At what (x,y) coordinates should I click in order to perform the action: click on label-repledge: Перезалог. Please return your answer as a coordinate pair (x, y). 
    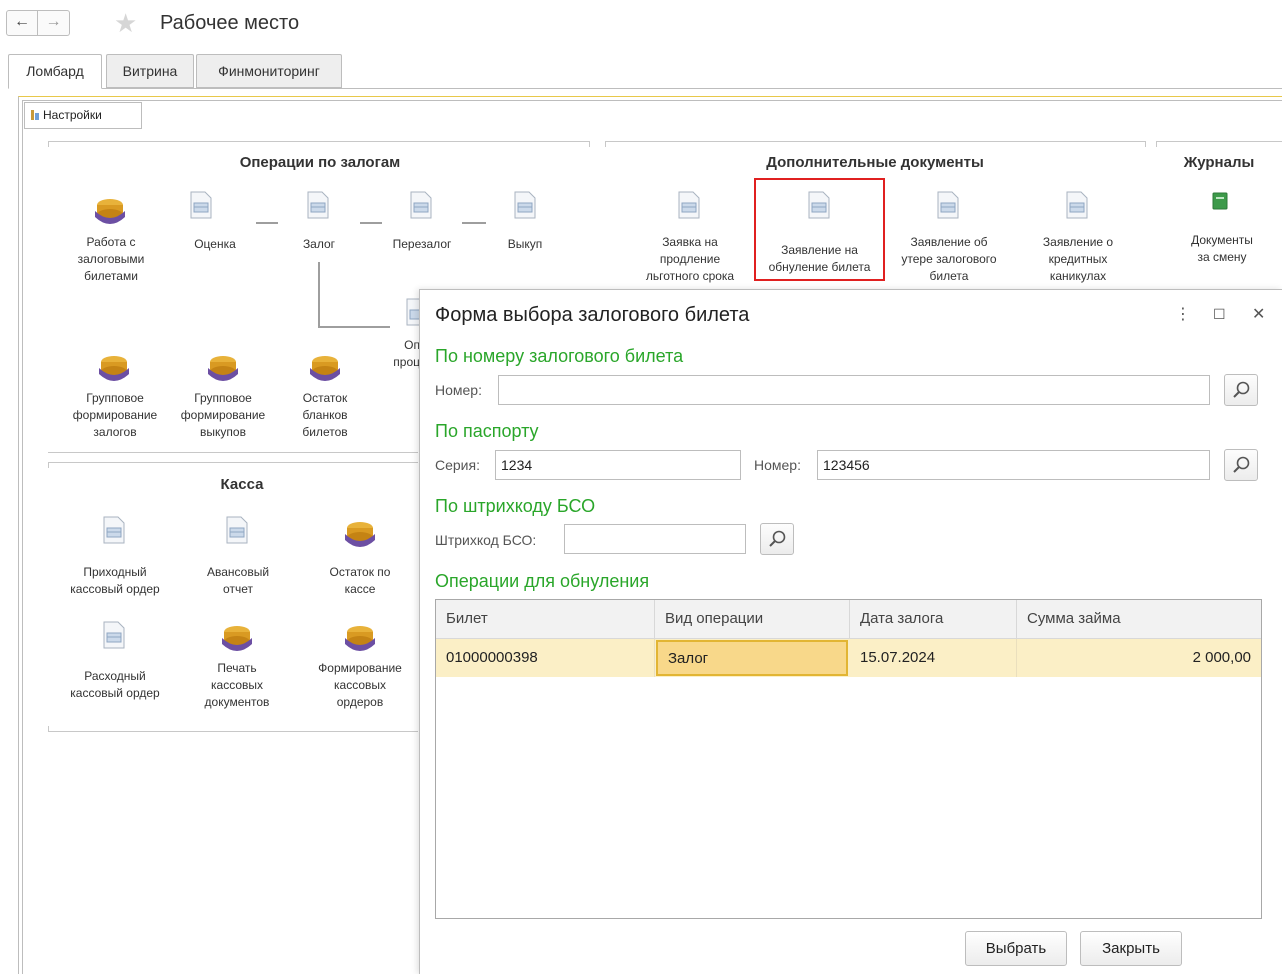
    Looking at the image, I should click on (422, 244).